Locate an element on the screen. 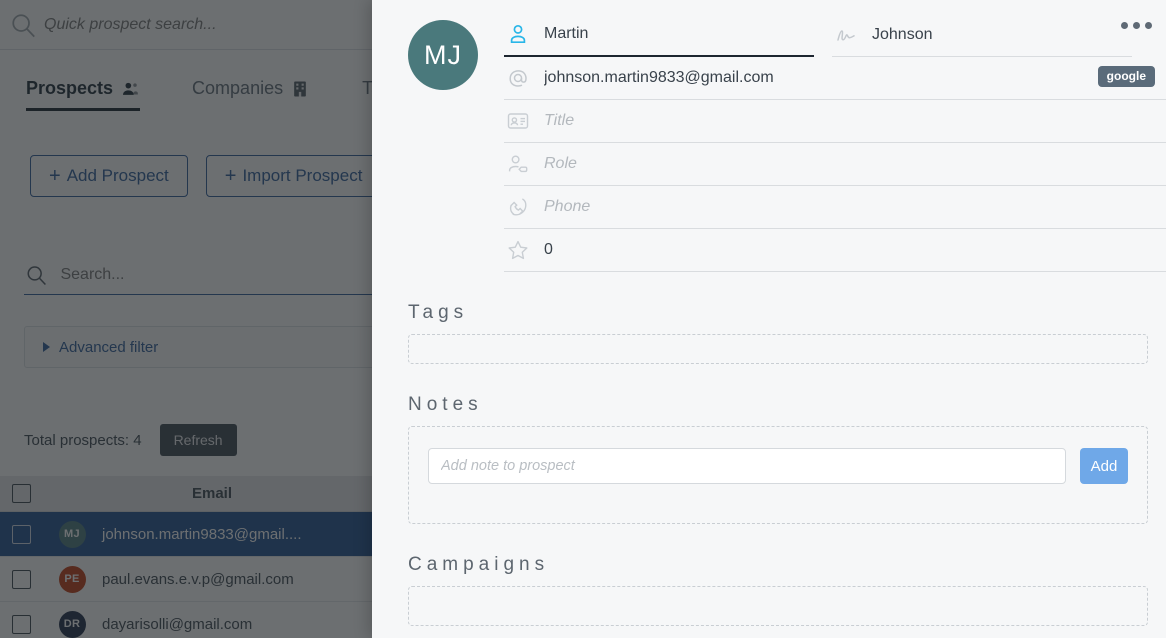 This screenshot has height=638, width=1166. row-email: dayarisolli@gmail.com is located at coordinates (177, 624).